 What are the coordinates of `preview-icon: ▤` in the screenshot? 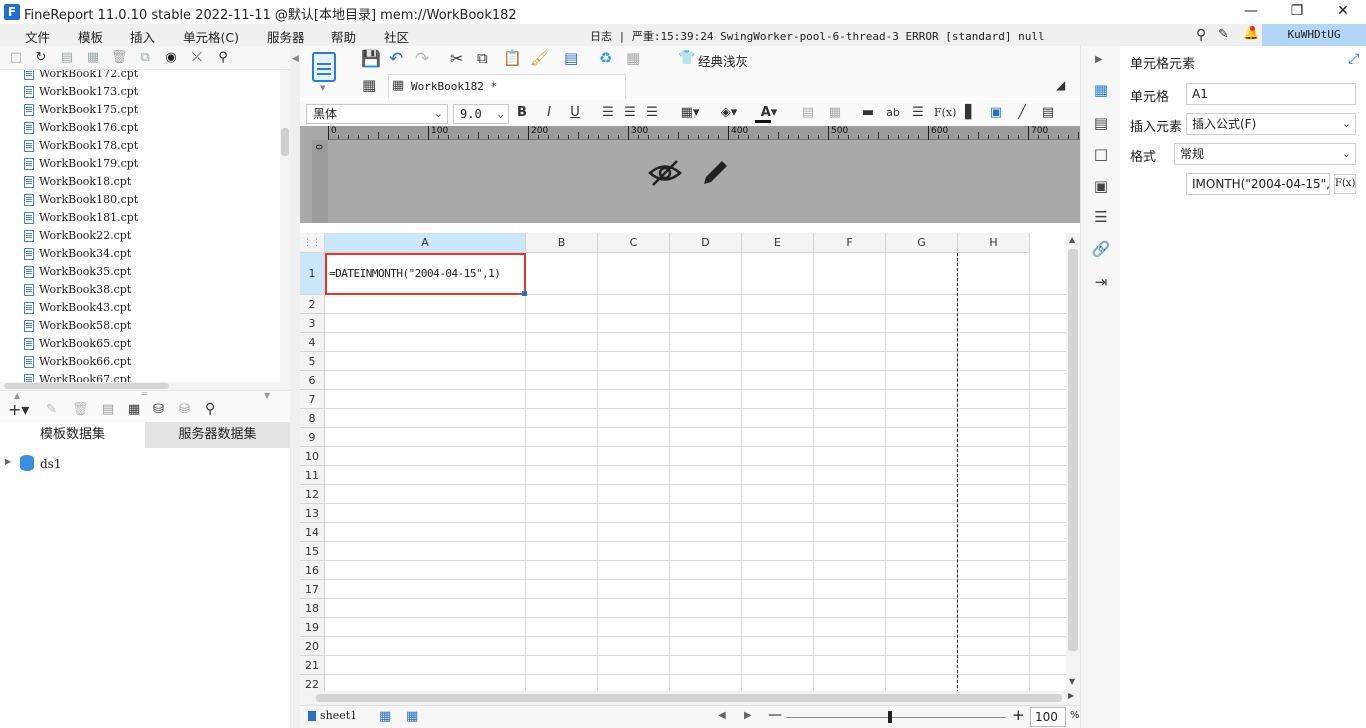 It's located at (571, 58).